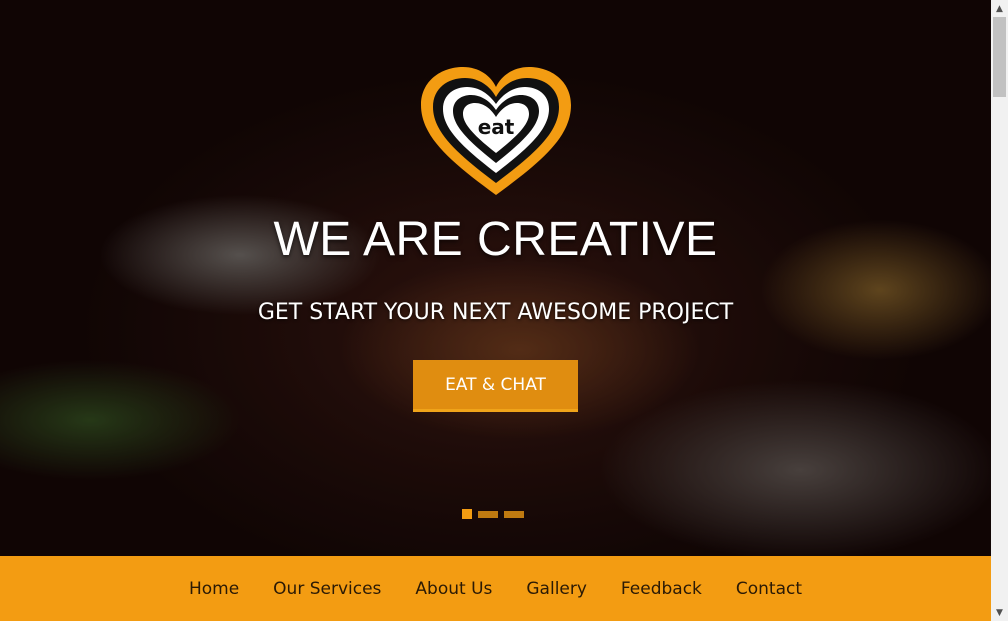 Image resolution: width=1008 pixels, height=621 pixels. Describe the element at coordinates (453, 589) in the screenshot. I see `nav-item-about-us: About Us` at that location.